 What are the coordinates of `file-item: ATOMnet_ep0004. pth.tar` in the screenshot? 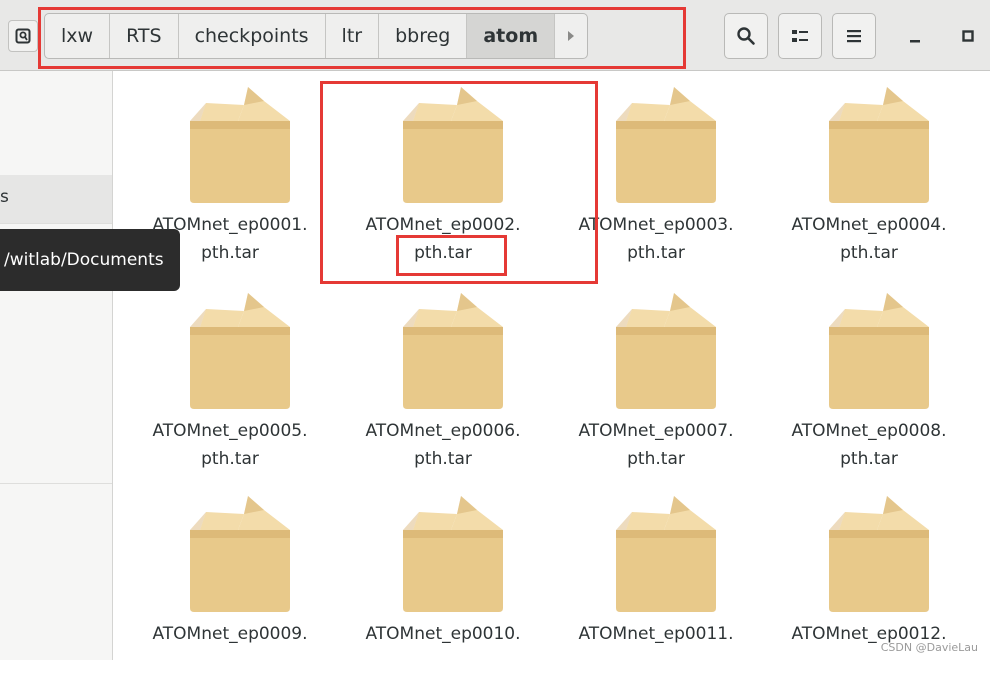 It's located at (869, 171).